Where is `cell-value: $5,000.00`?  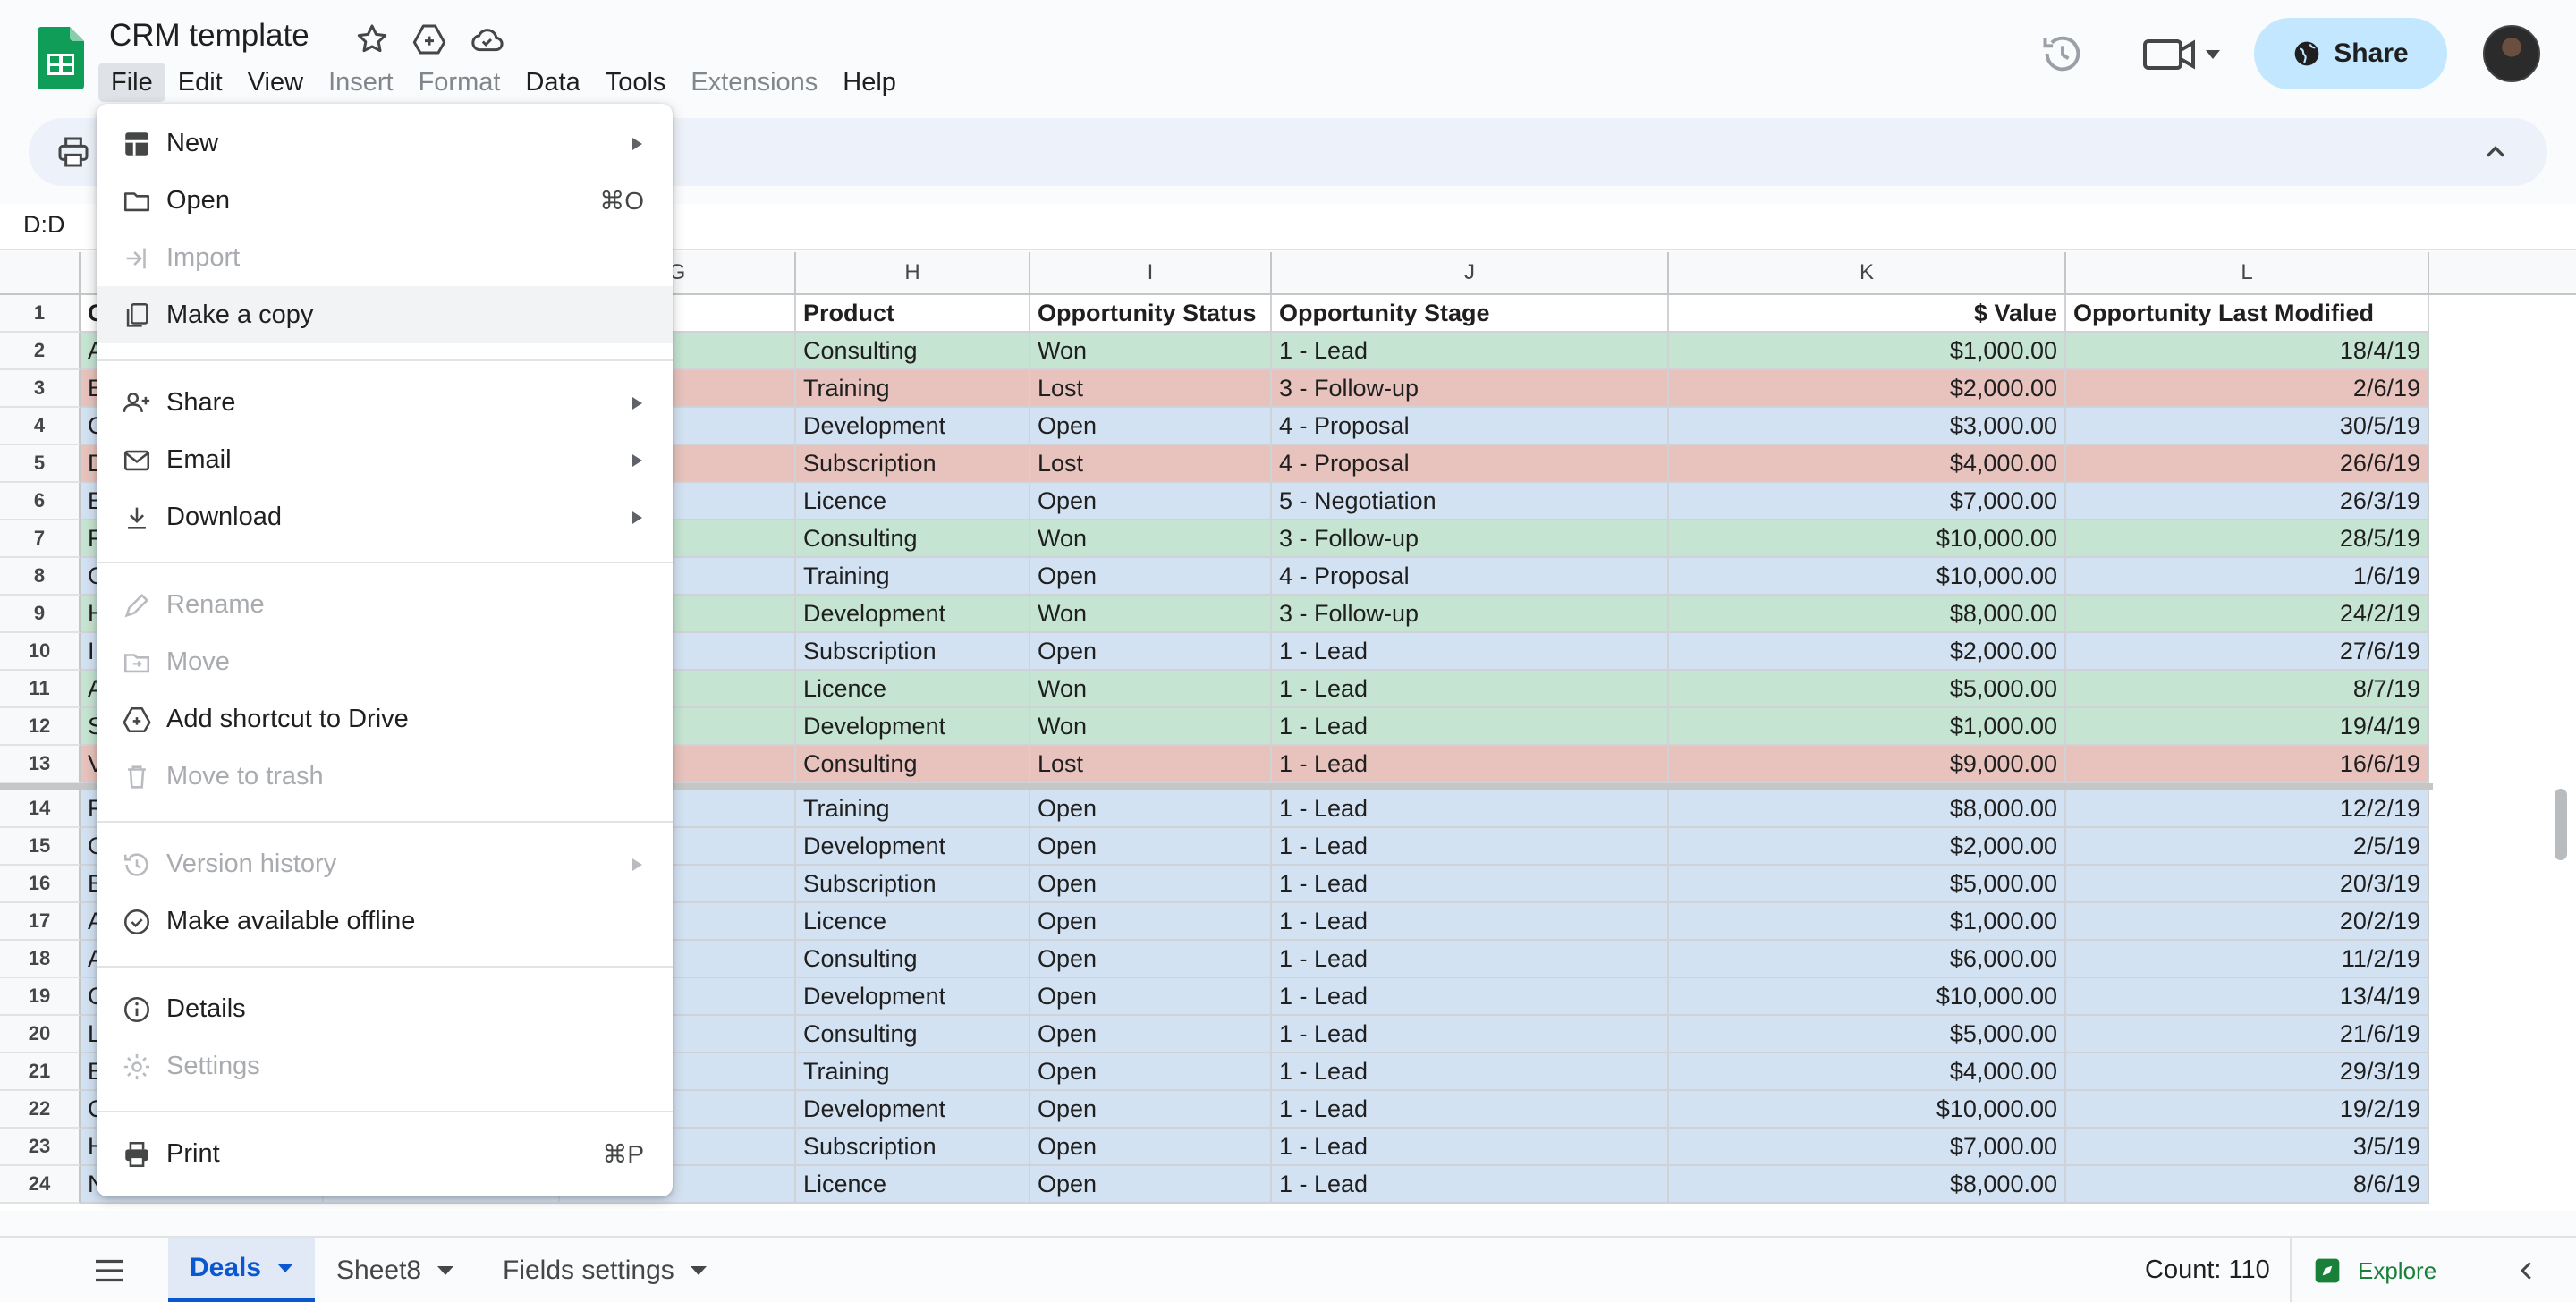
cell-value: $5,000.00 is located at coordinates (1867, 689).